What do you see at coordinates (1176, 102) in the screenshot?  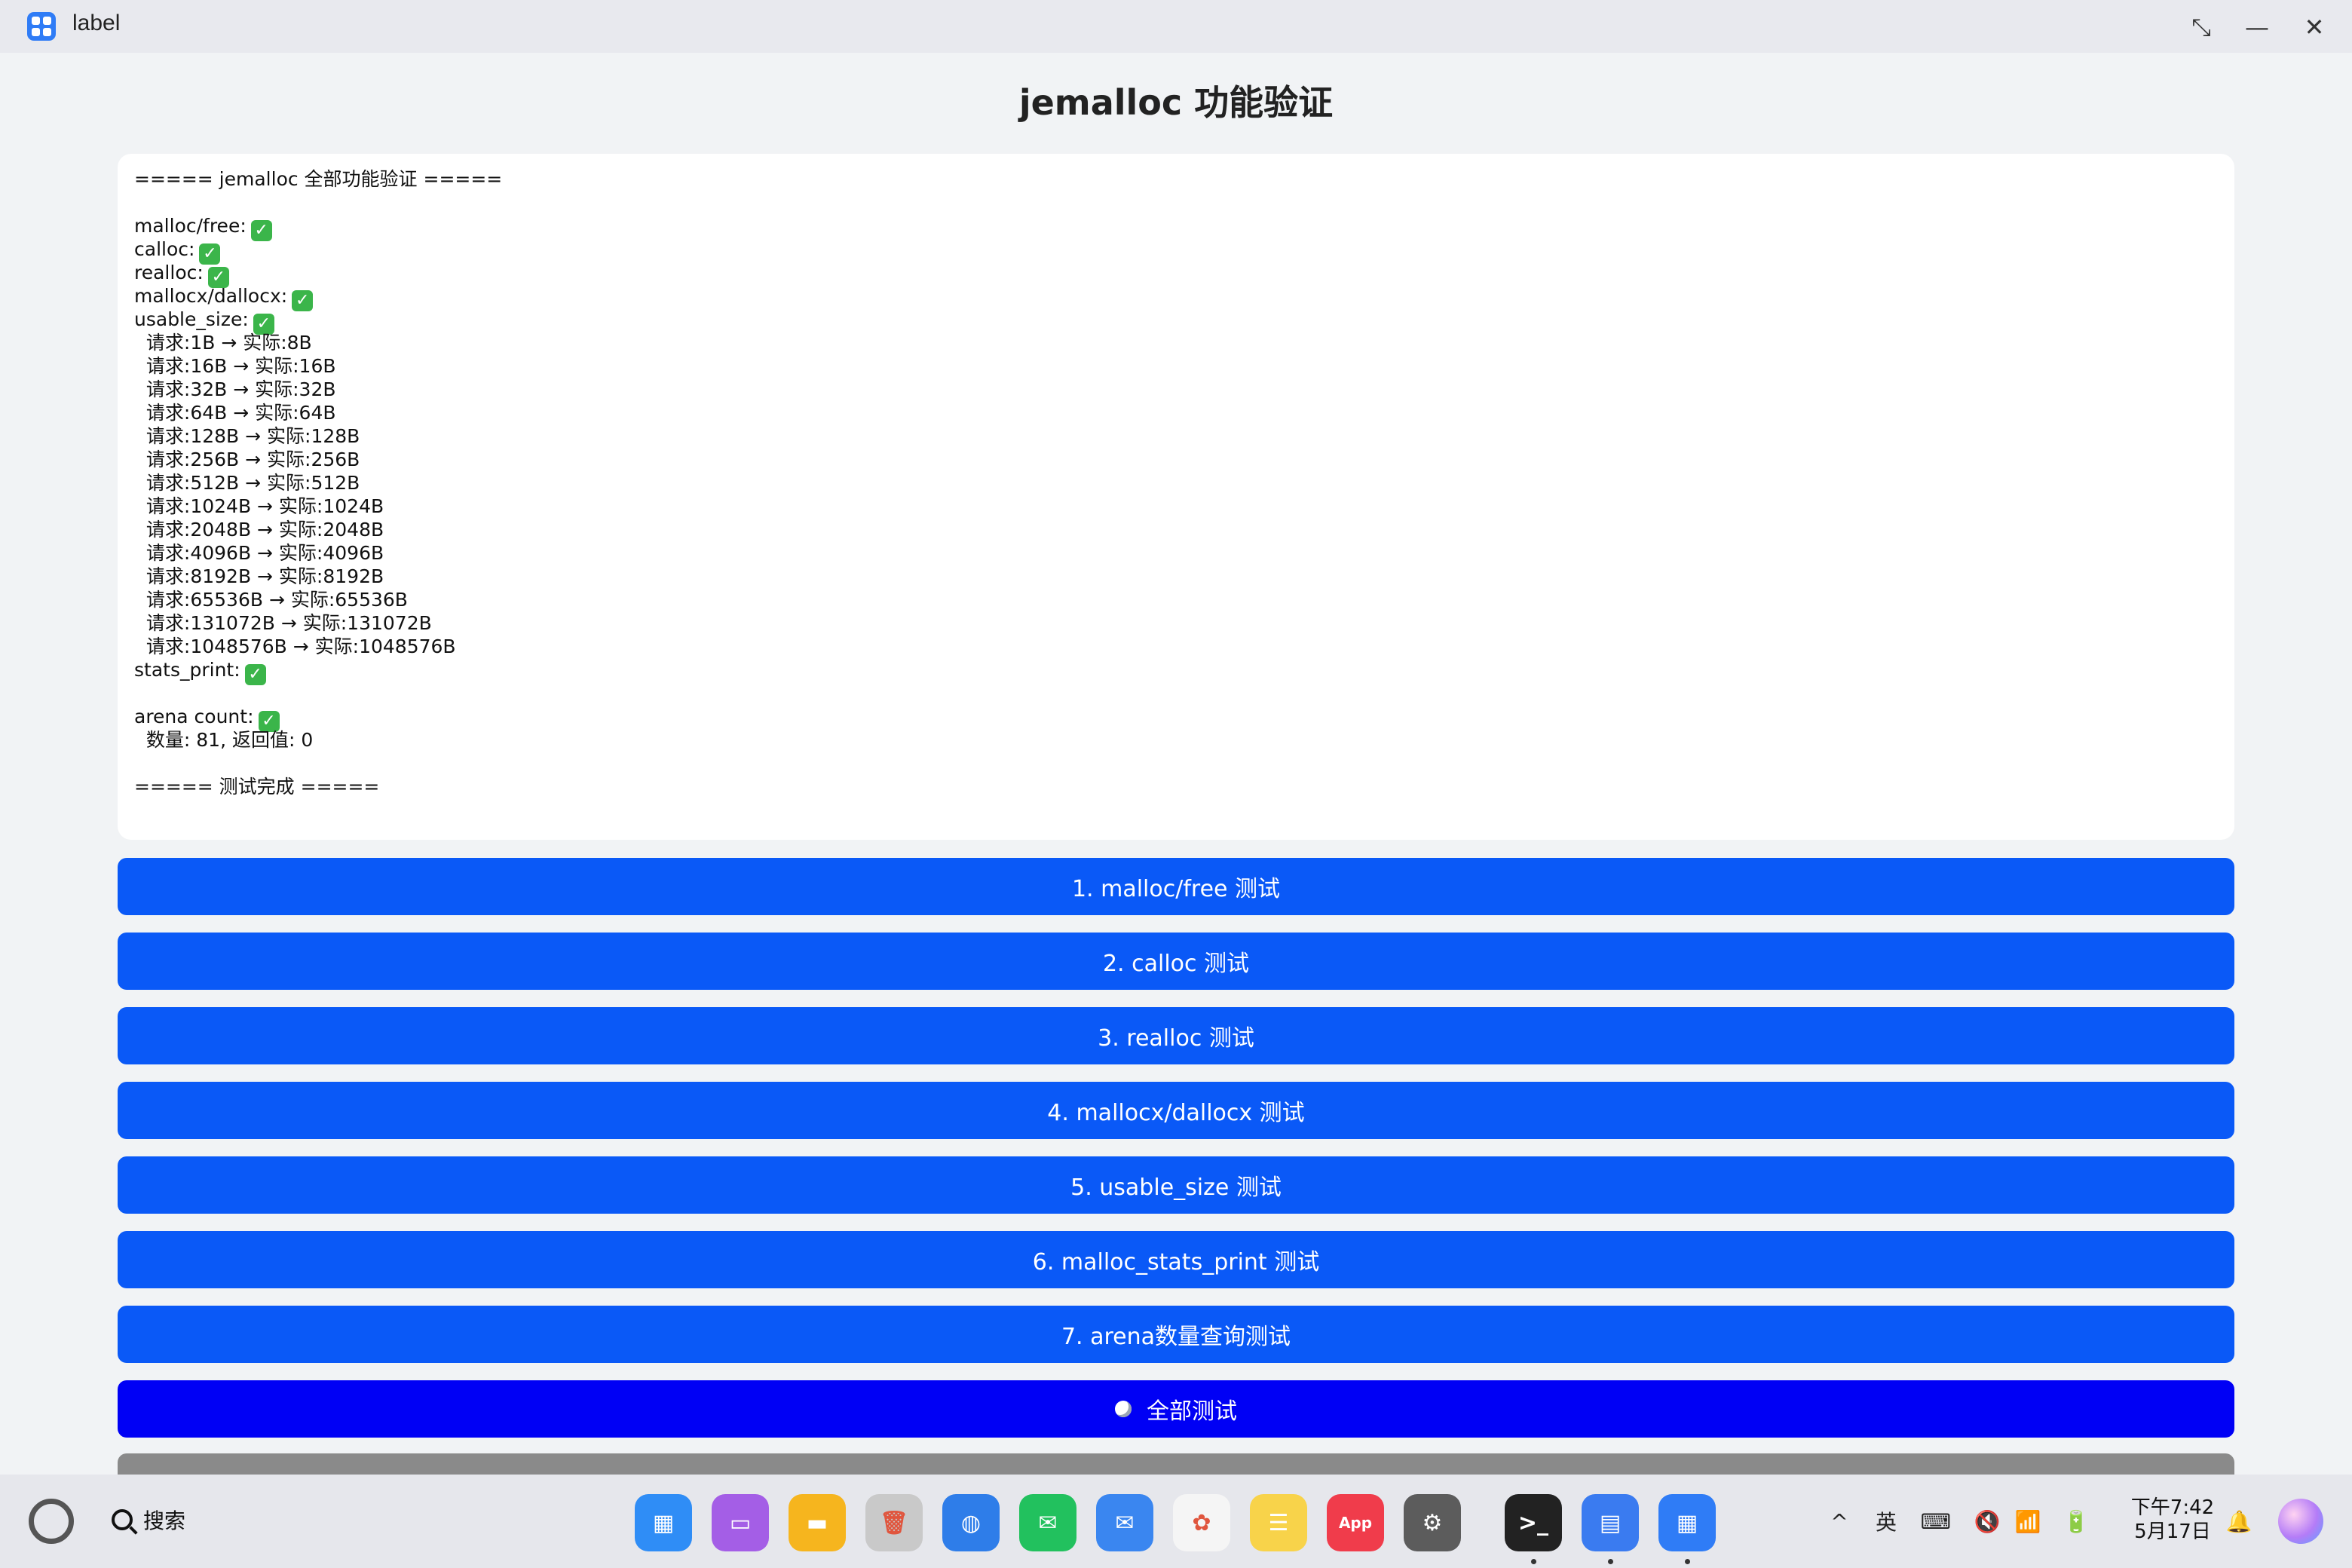 I see `page-title: jemalloc 功能验证` at bounding box center [1176, 102].